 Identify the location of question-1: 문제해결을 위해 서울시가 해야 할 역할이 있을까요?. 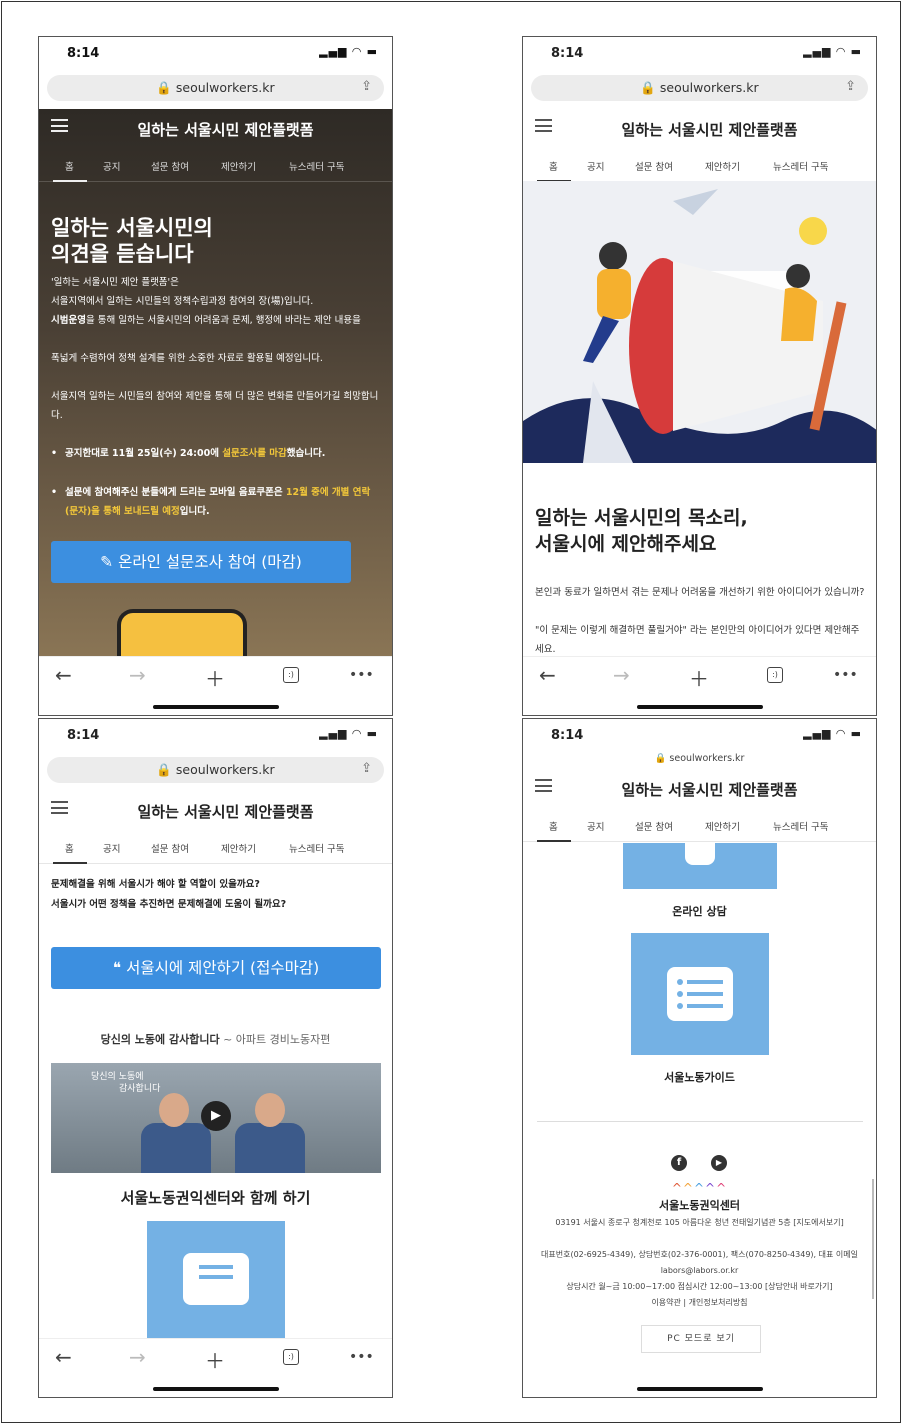
(155, 884).